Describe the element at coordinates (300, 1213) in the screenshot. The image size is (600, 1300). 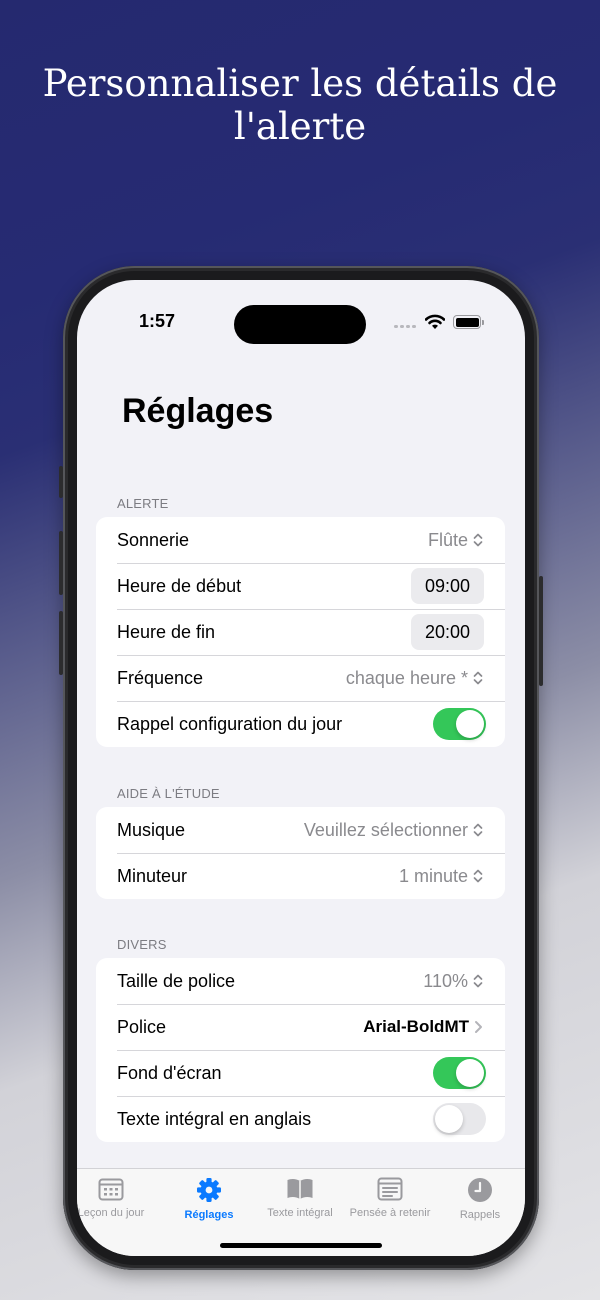
I see `tab-label: Texte intégral` at that location.